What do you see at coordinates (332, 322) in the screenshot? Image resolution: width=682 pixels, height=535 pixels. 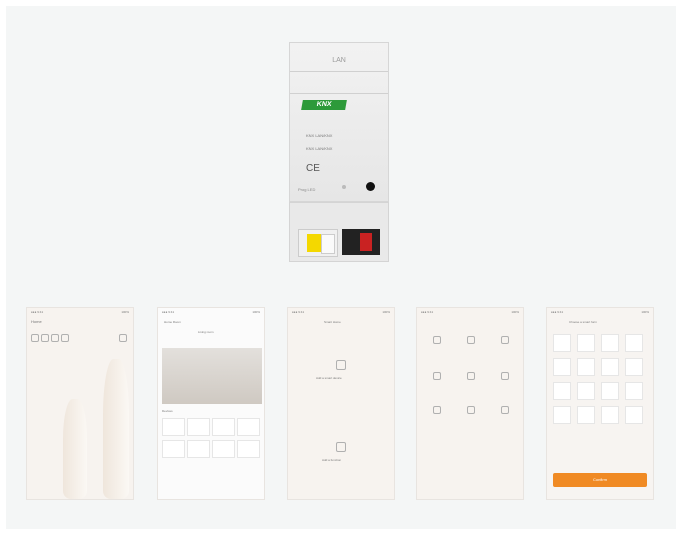 I see `page-title: Smart Home` at bounding box center [332, 322].